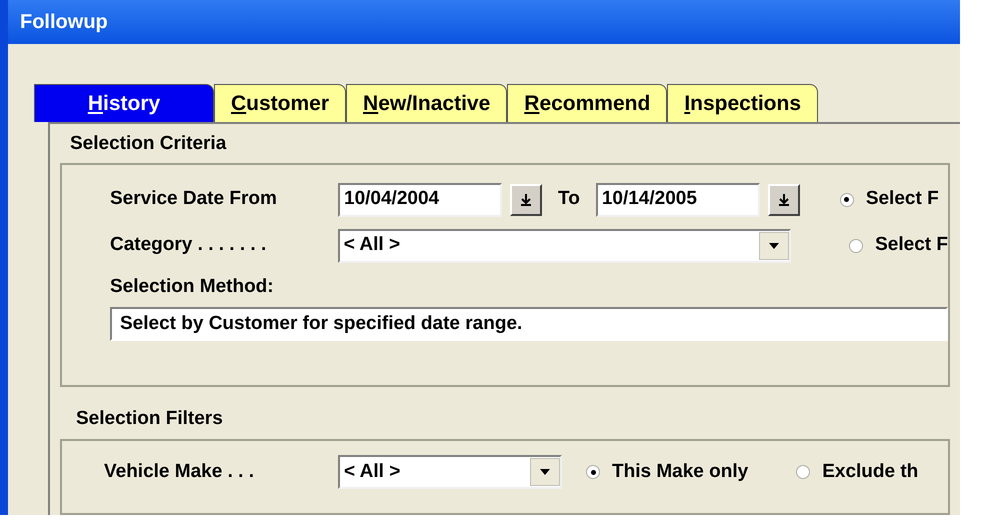  Describe the element at coordinates (64, 22) in the screenshot. I see `window-title: Followup` at that location.